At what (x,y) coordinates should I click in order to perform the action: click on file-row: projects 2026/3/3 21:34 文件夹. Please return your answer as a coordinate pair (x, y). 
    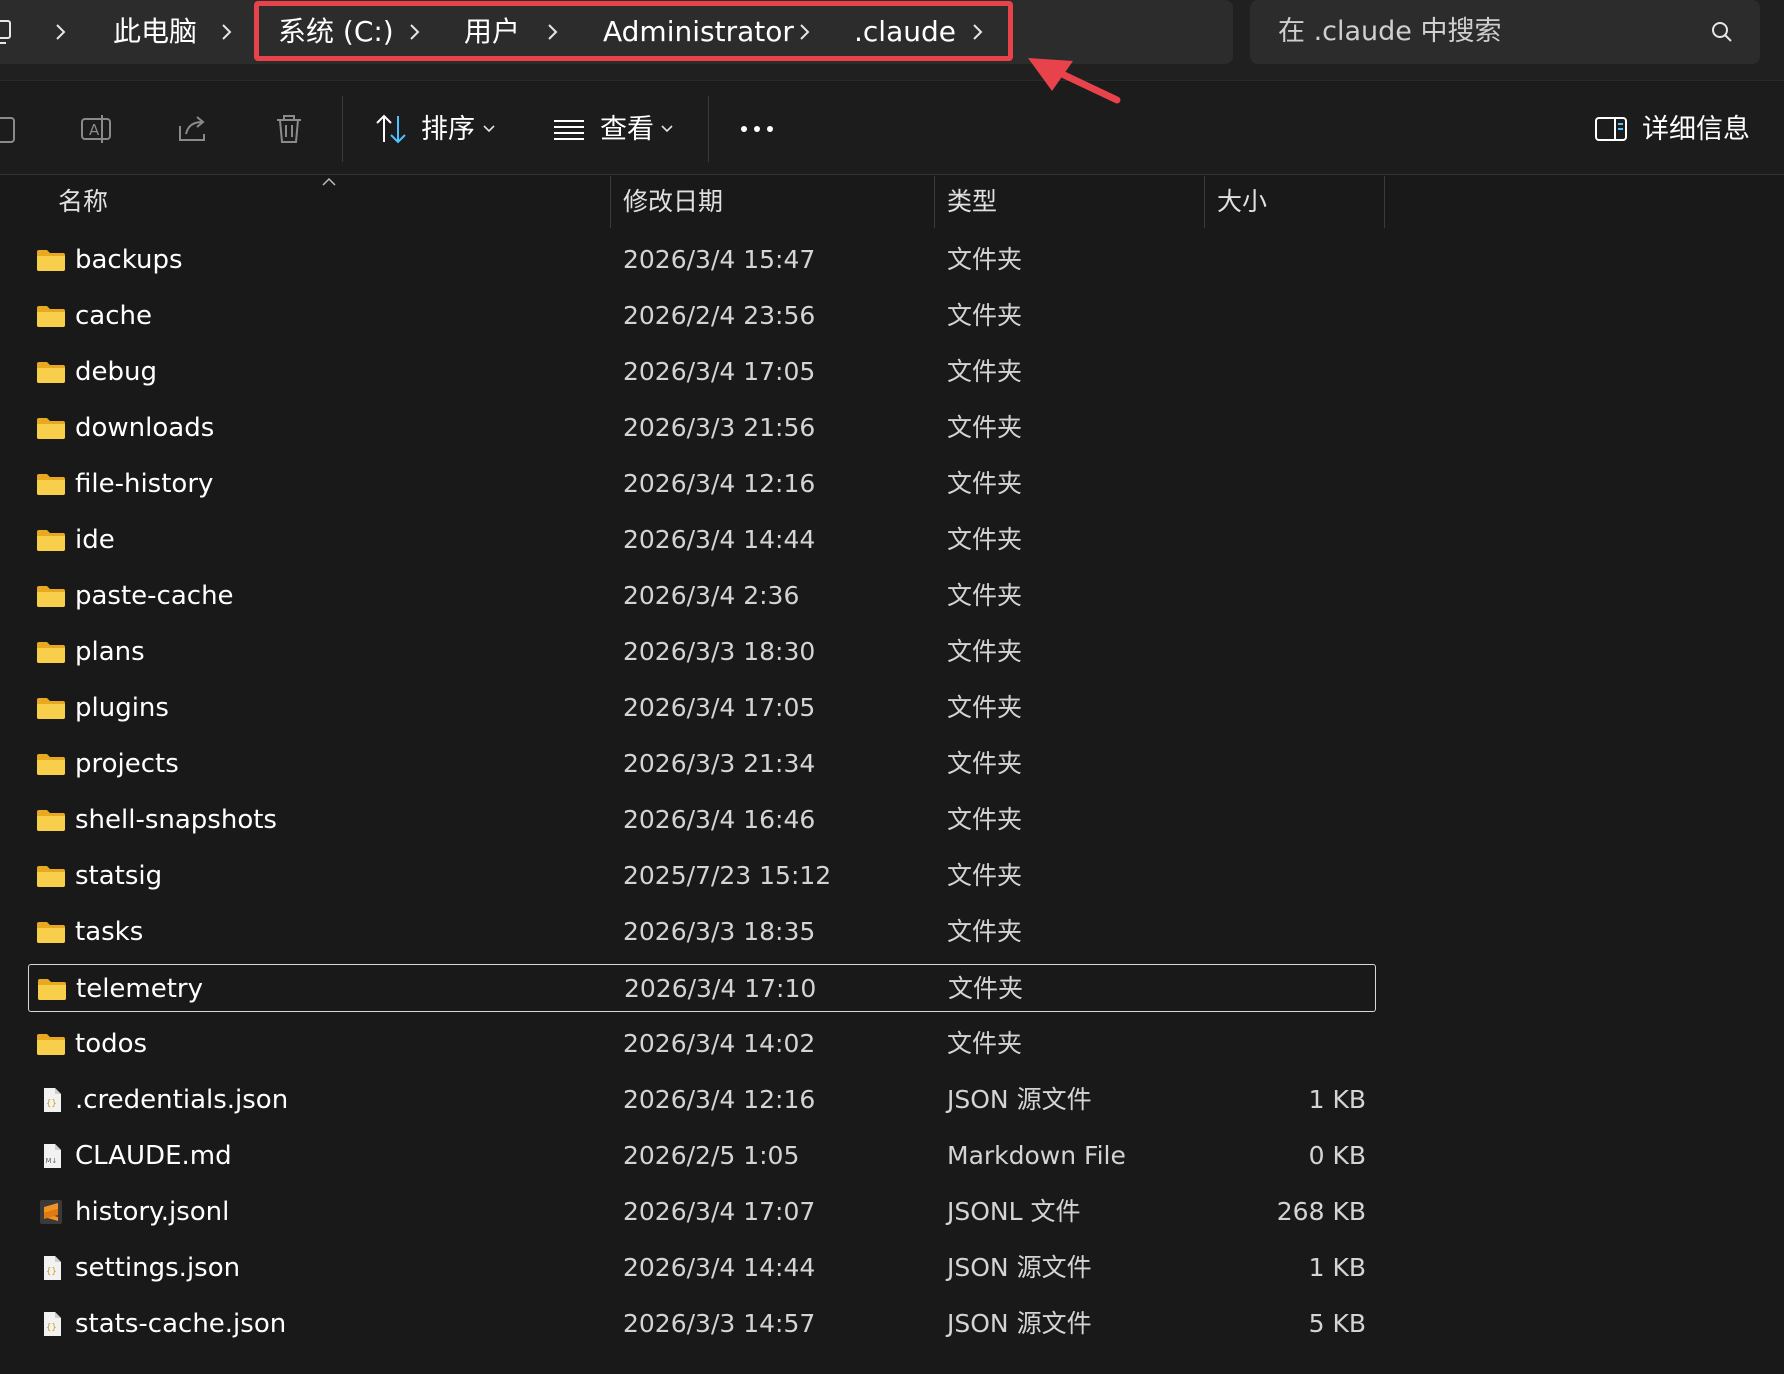
    Looking at the image, I should click on (702, 764).